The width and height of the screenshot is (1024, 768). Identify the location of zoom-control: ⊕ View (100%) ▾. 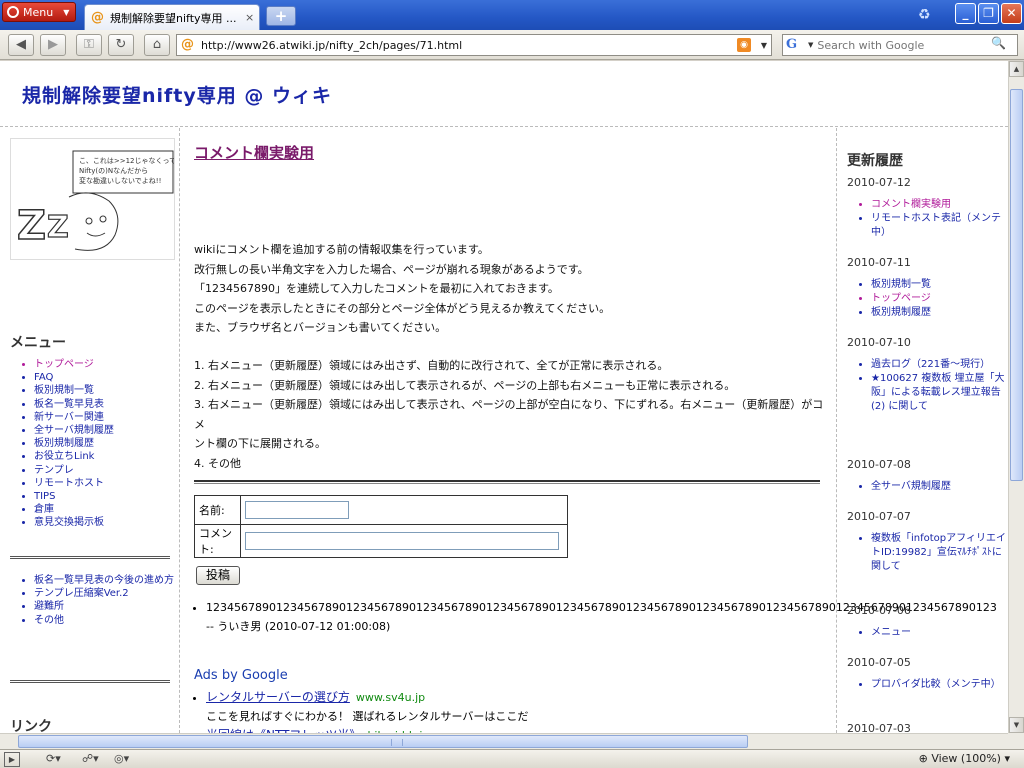
(964, 758).